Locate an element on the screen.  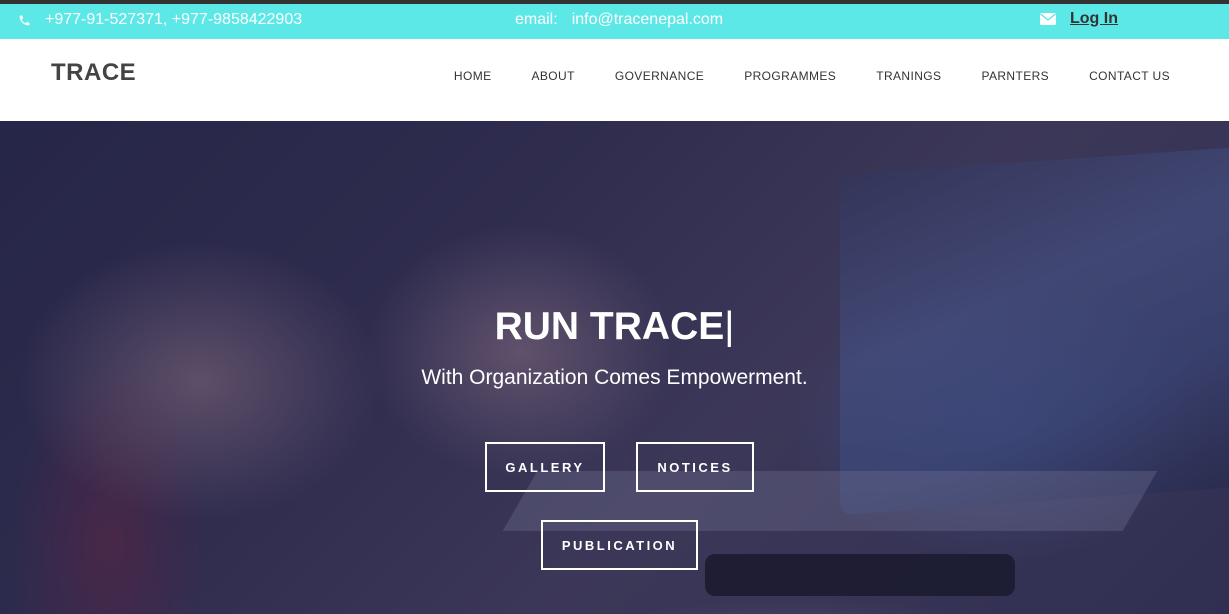
typing-cursor: | is located at coordinates (729, 326).